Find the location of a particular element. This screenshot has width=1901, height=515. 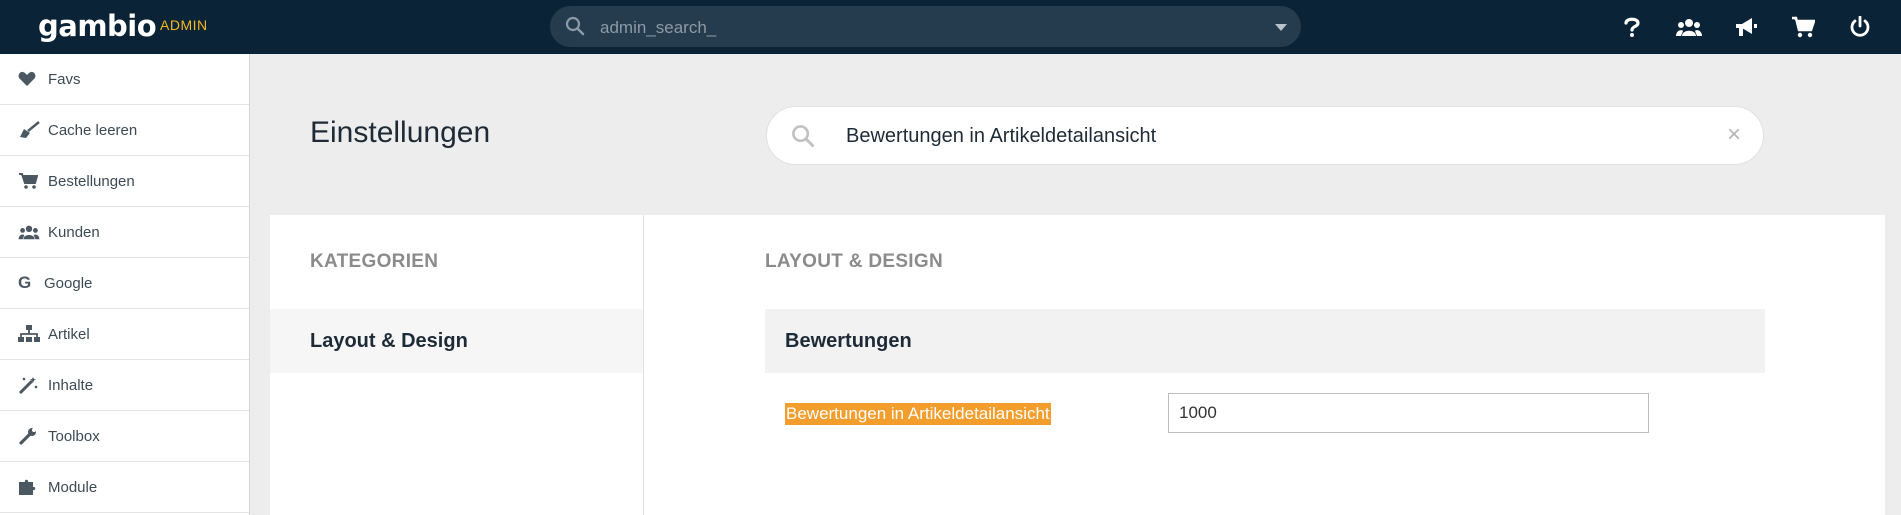

sidebar-item-toolbox: Toolbox is located at coordinates (124, 436).